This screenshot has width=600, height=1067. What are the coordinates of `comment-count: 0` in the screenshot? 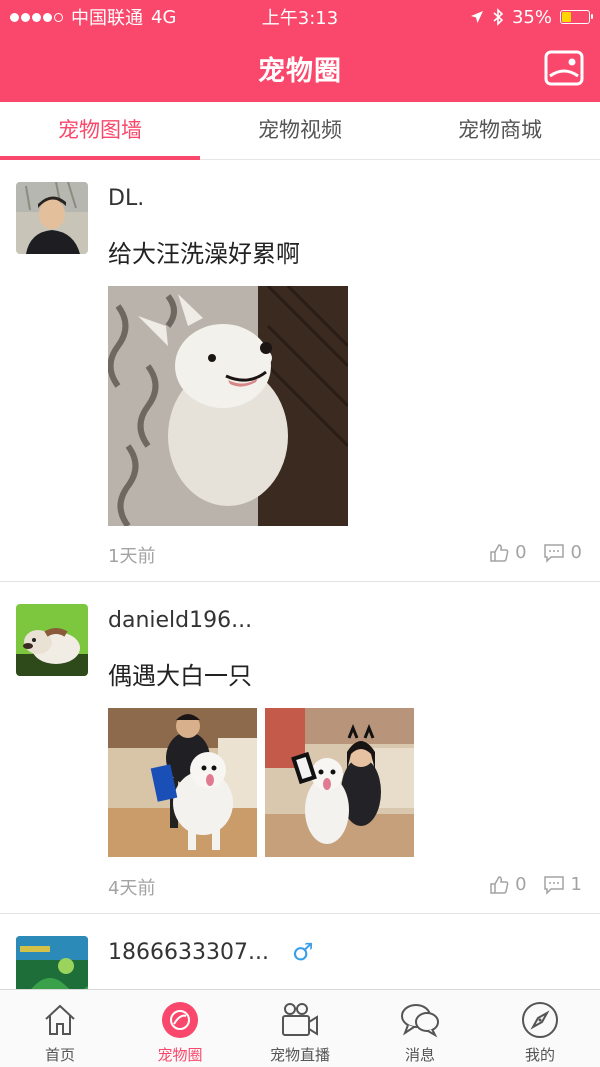 It's located at (576, 552).